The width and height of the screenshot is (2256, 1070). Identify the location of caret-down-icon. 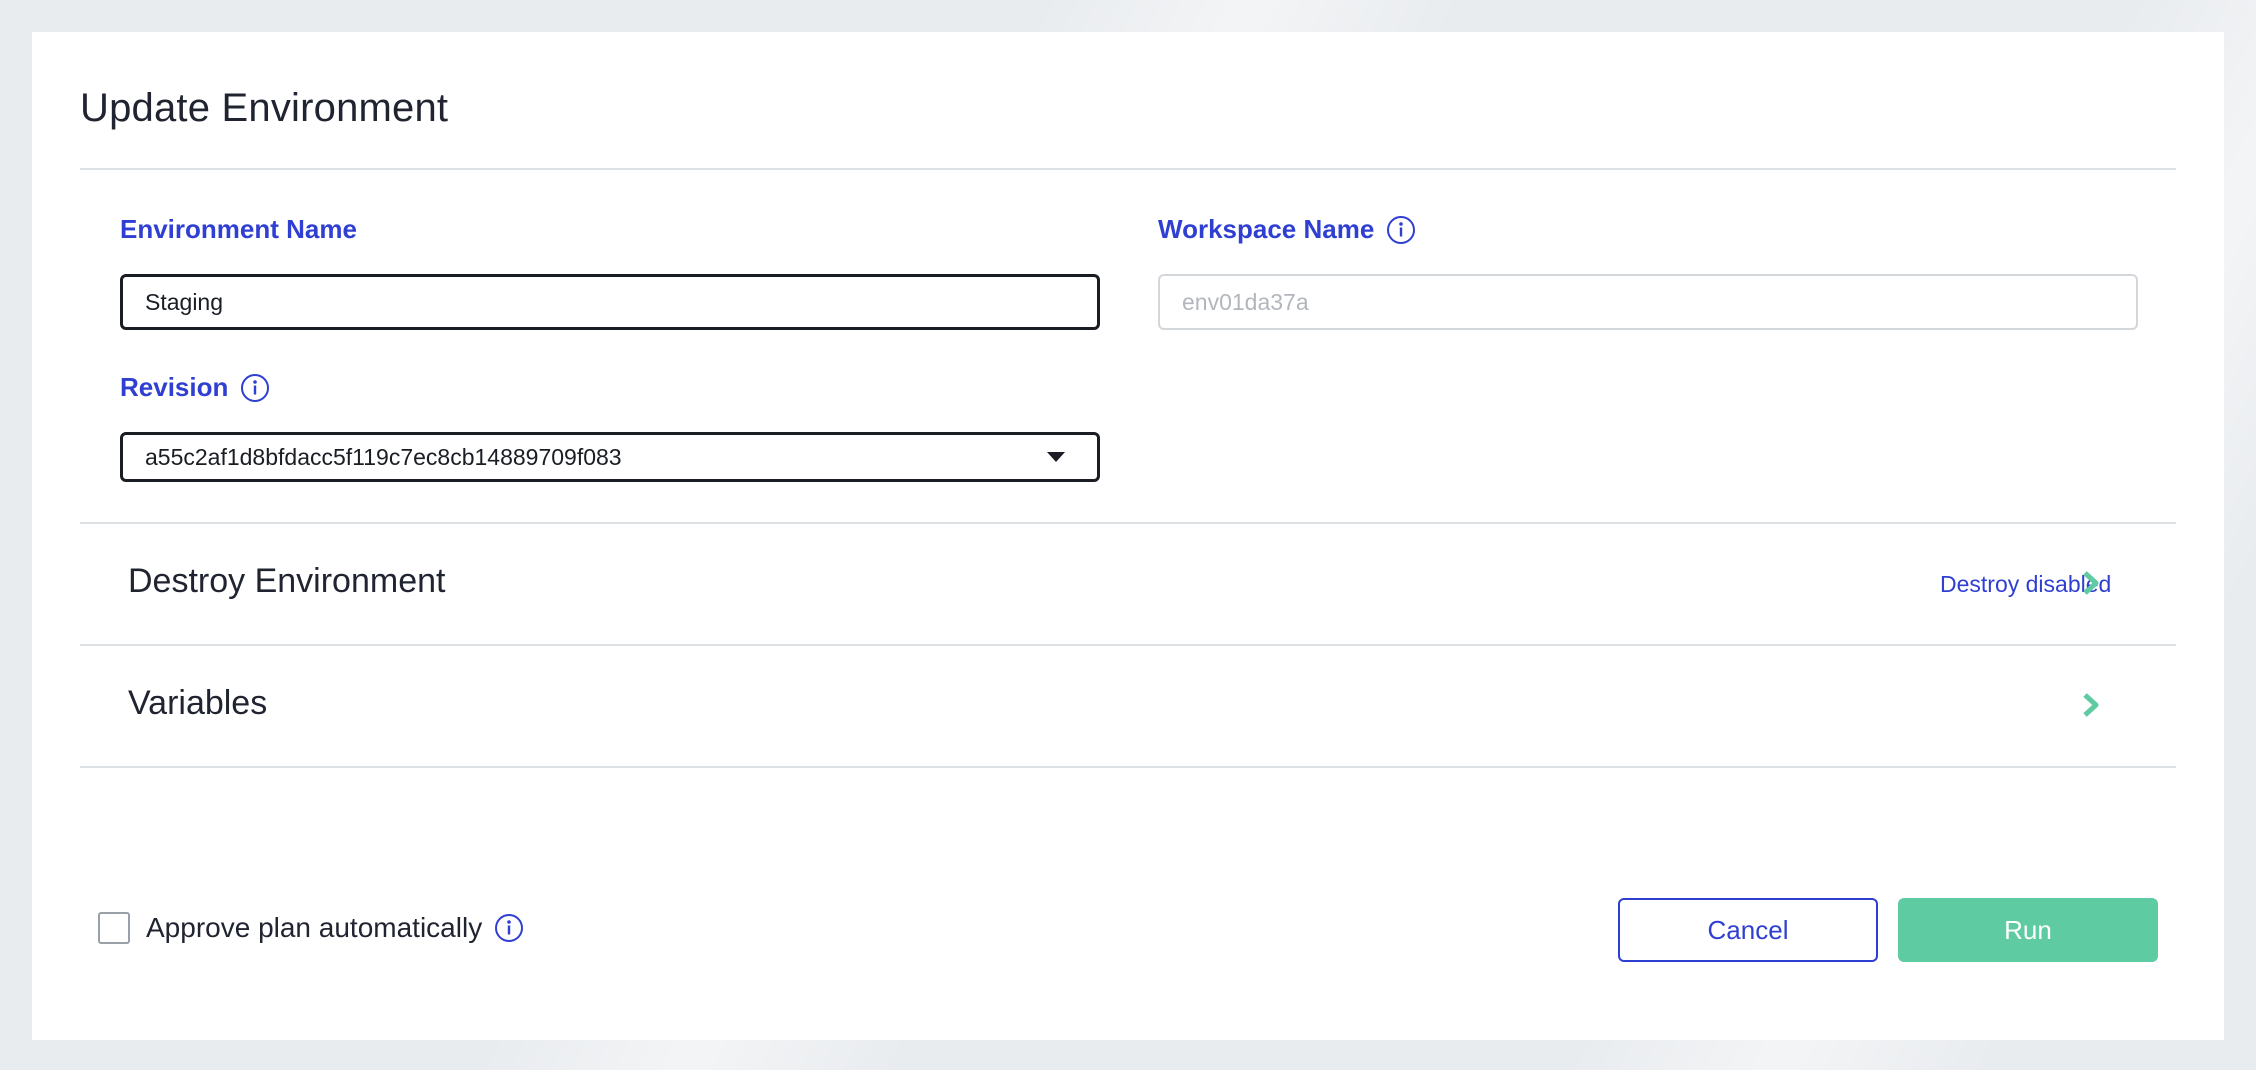
(1056, 457).